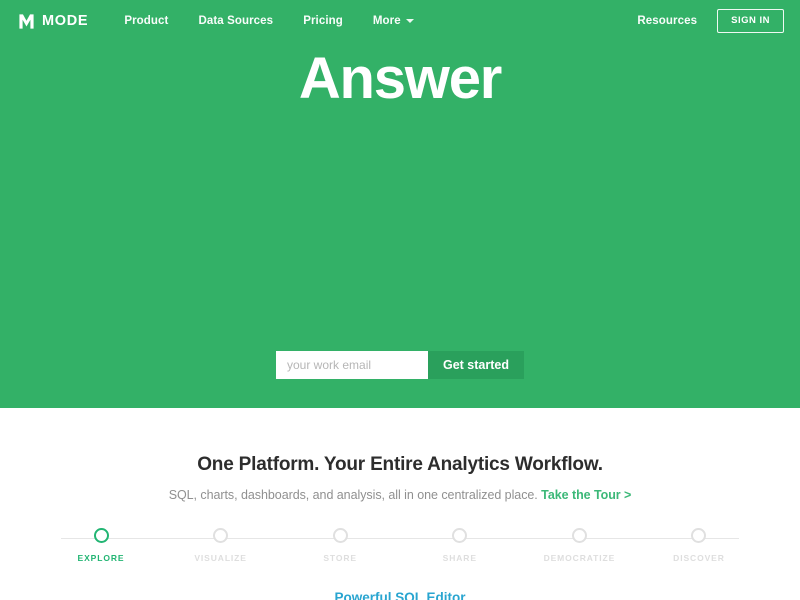 The height and width of the screenshot is (600, 800). I want to click on stepper-item-store: STORE, so click(340, 545).